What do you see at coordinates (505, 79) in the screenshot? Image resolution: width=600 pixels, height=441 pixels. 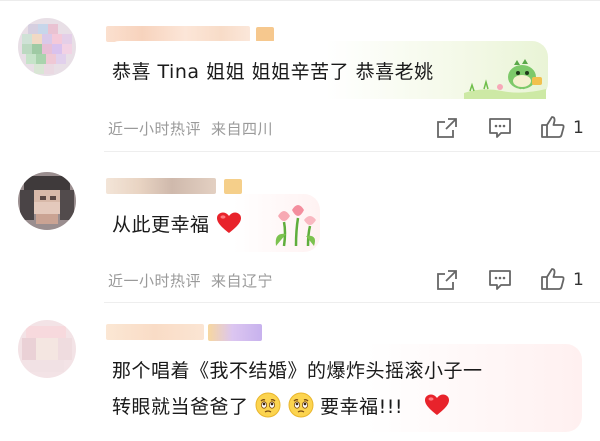 I see `dinosaur-sticker` at bounding box center [505, 79].